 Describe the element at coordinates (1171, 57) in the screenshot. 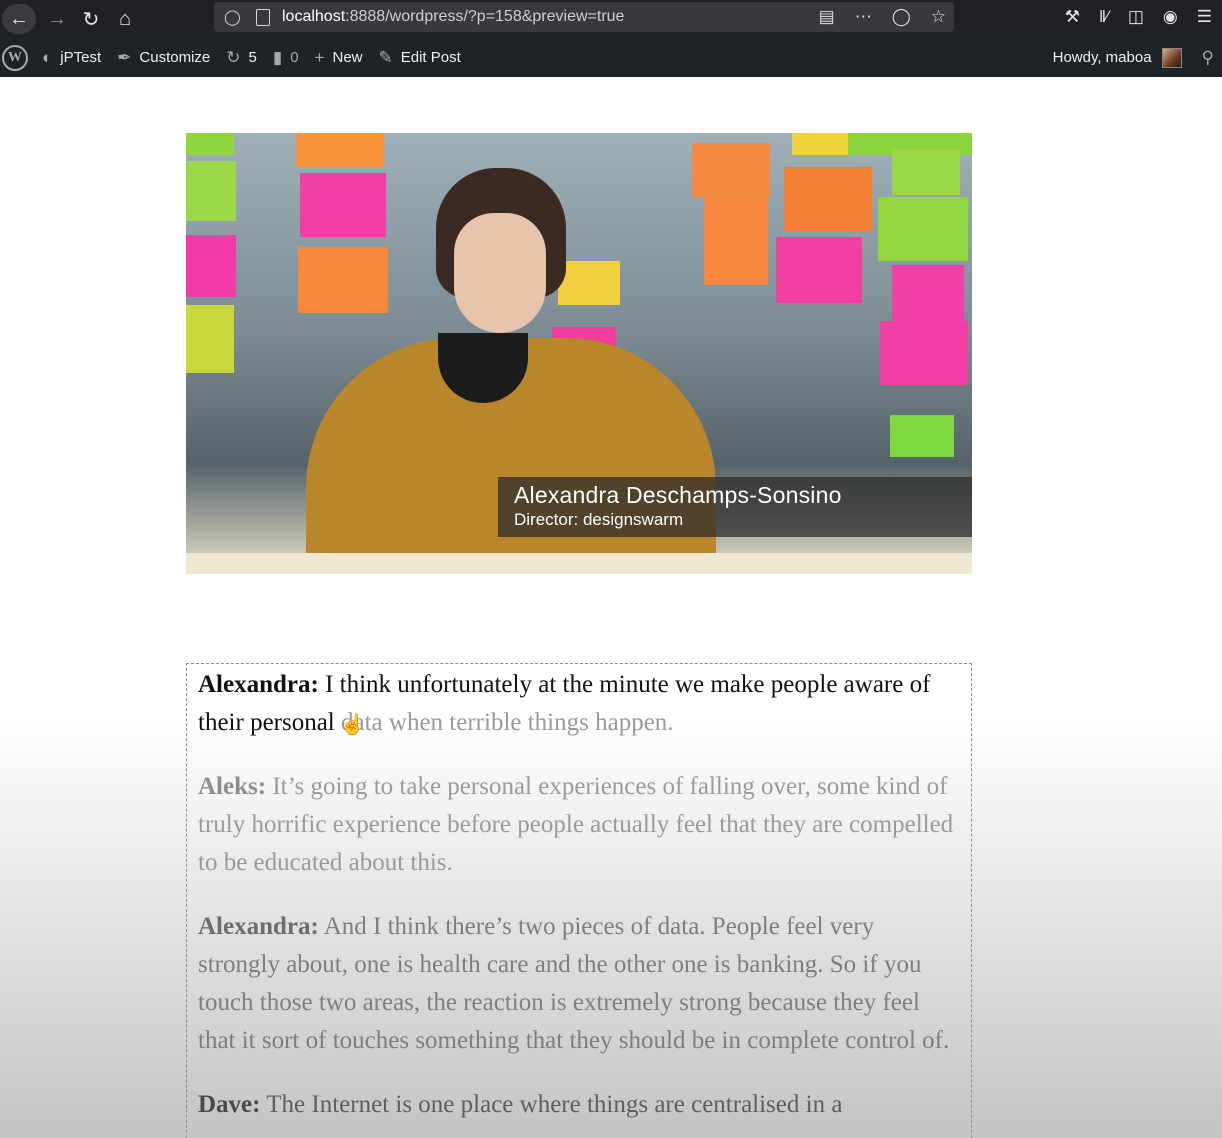

I see `avatar` at that location.